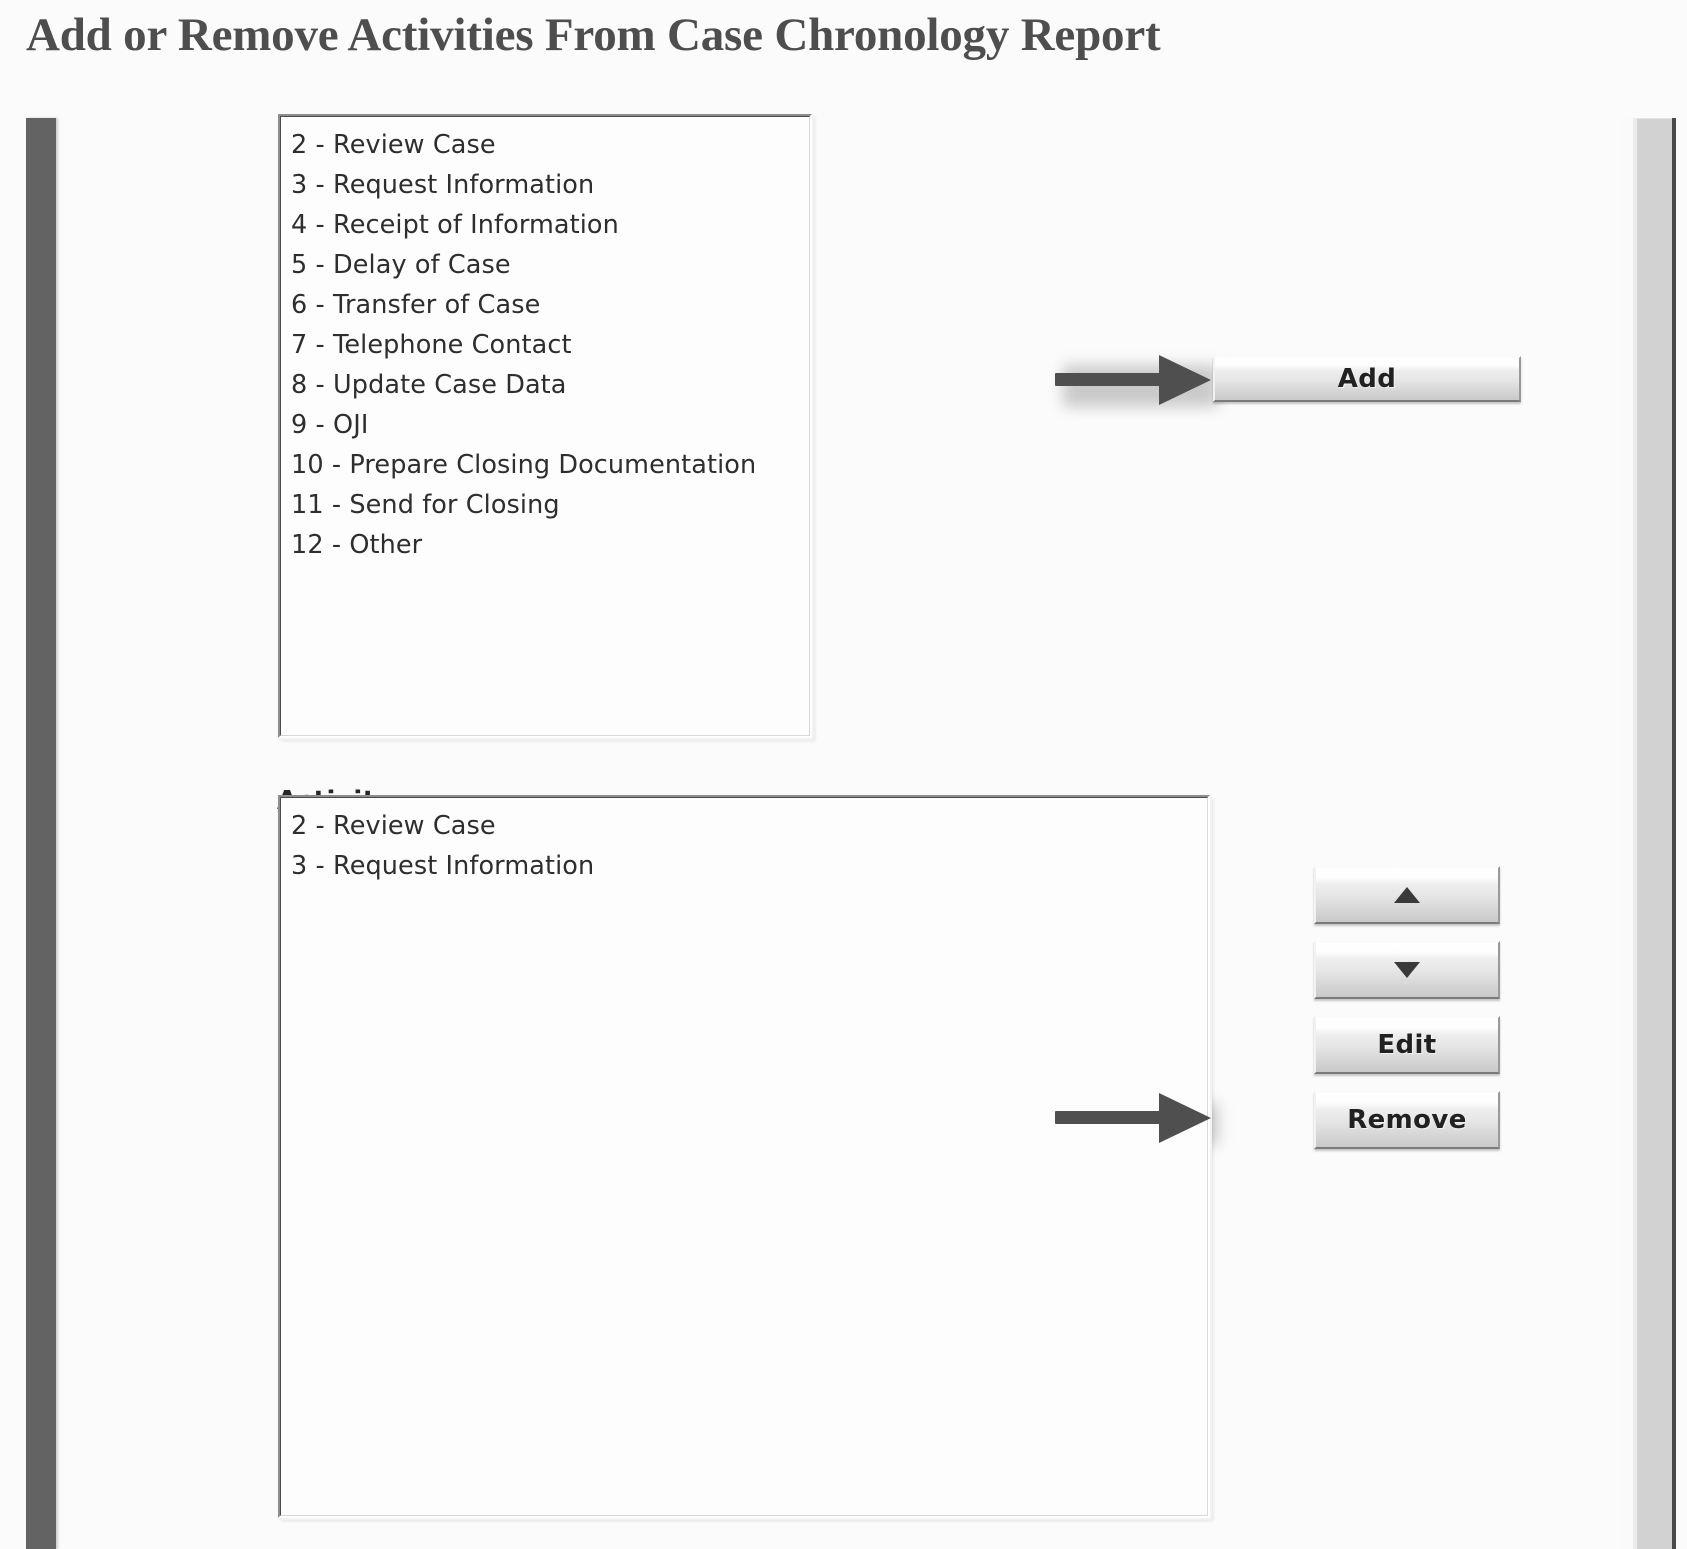  What do you see at coordinates (550, 305) in the screenshot?
I see `list-item: 6 - Transfer of Case` at bounding box center [550, 305].